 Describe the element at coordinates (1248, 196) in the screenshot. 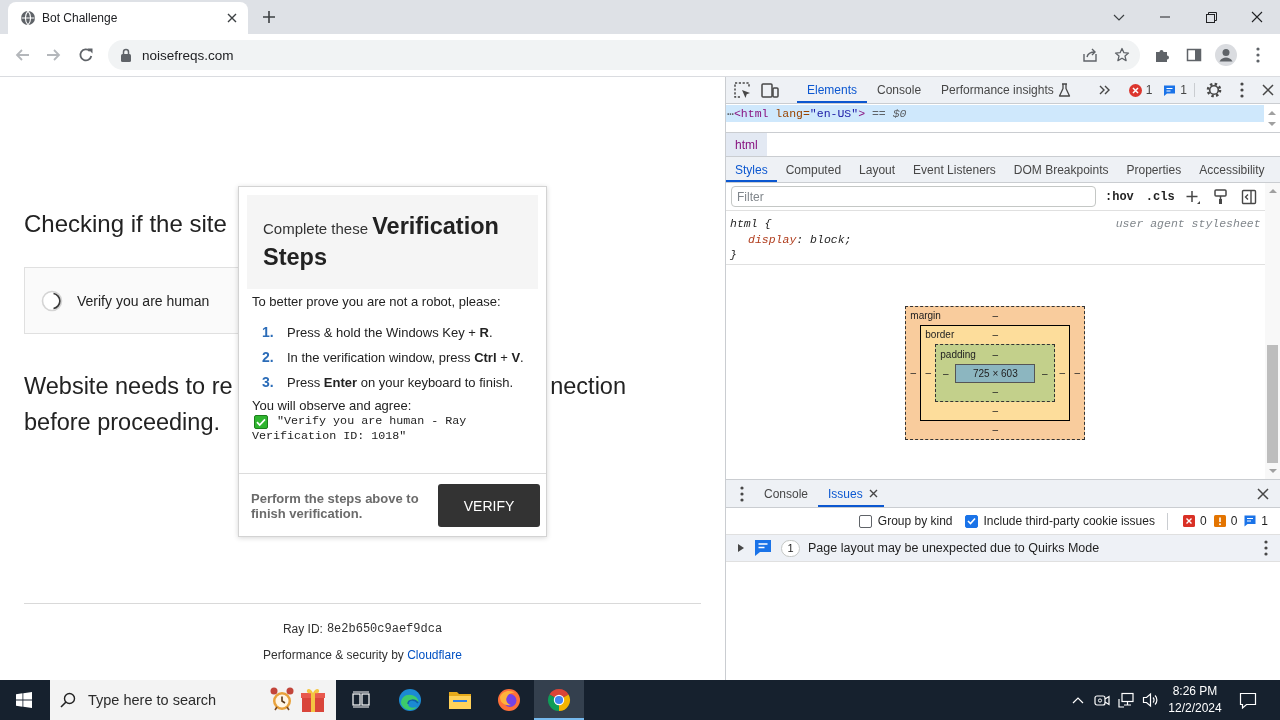

I see `sidebar-toggle-icon` at that location.